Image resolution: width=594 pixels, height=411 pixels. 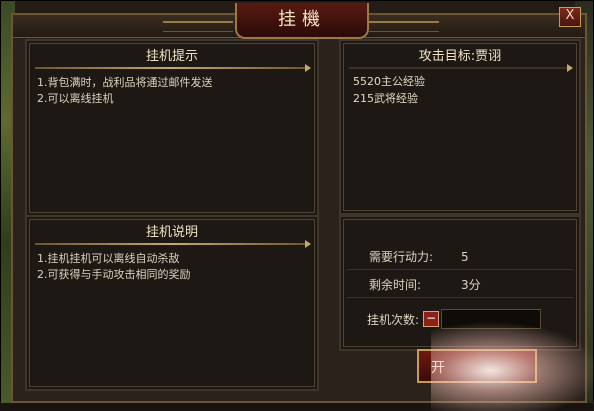 What do you see at coordinates (401, 257) in the screenshot?
I see `action-power-label: 需要行动力:` at bounding box center [401, 257].